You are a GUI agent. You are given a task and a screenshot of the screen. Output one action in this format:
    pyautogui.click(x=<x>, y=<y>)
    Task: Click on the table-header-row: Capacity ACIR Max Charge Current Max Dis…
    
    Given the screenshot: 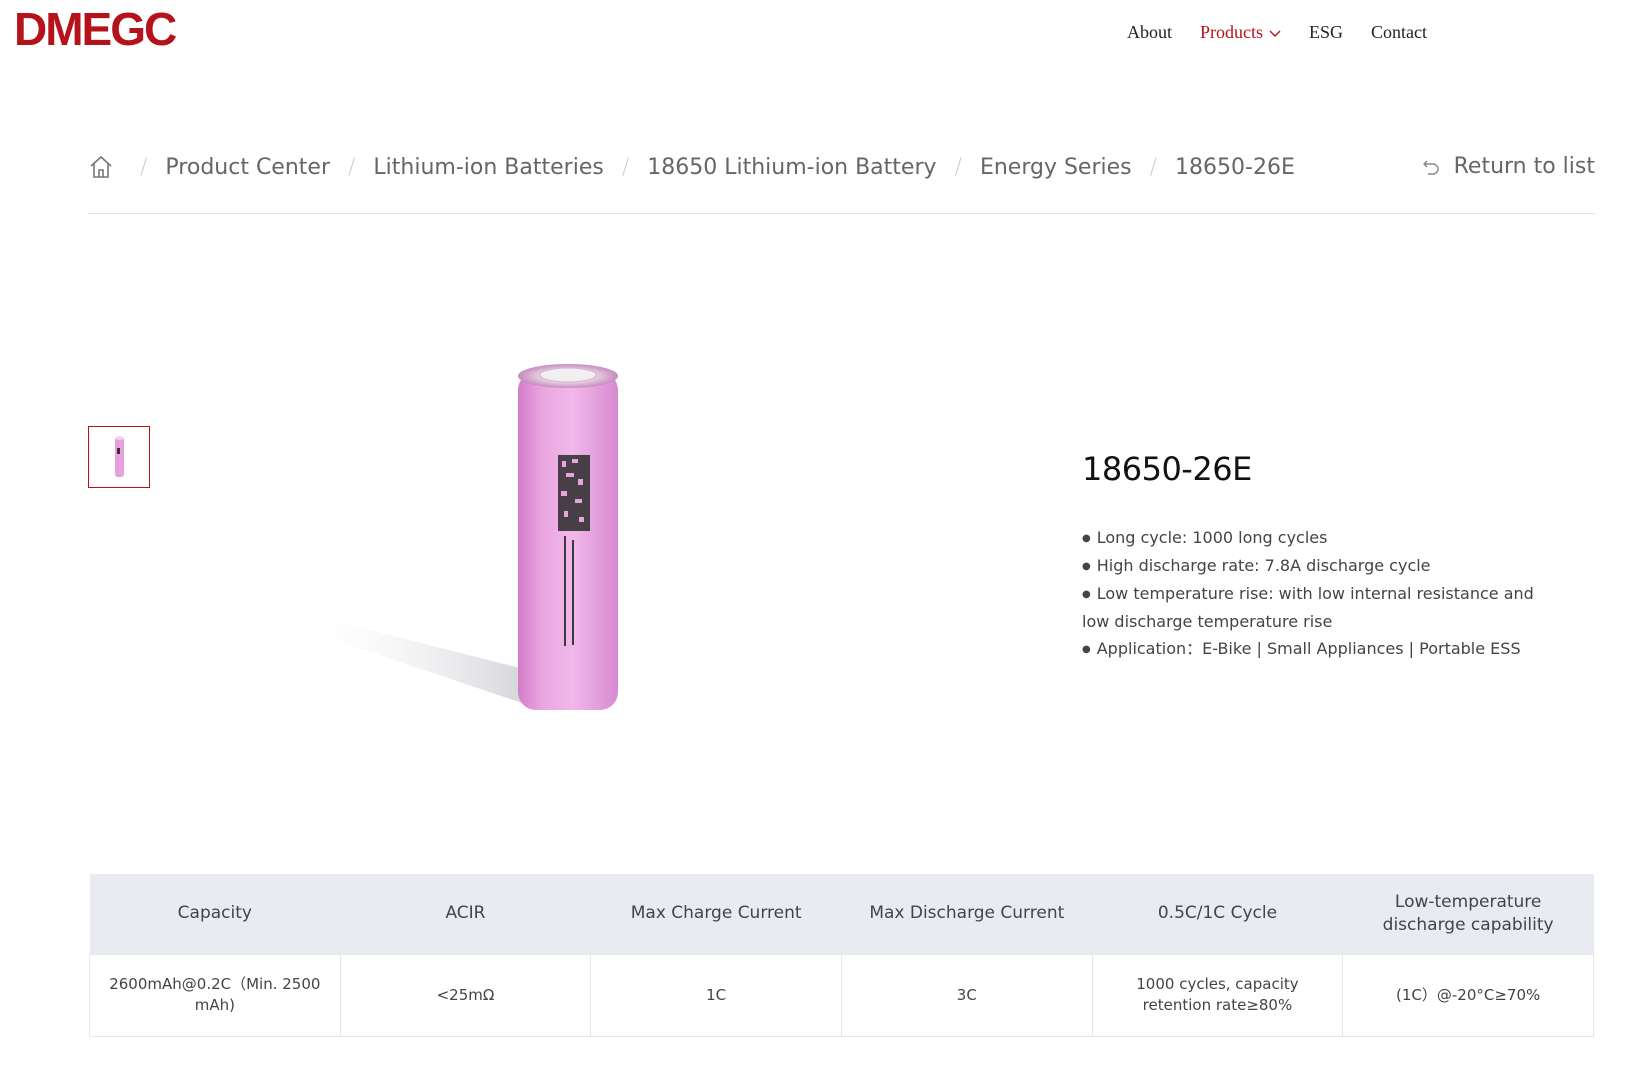 What is the action you would take?
    pyautogui.click(x=841, y=914)
    